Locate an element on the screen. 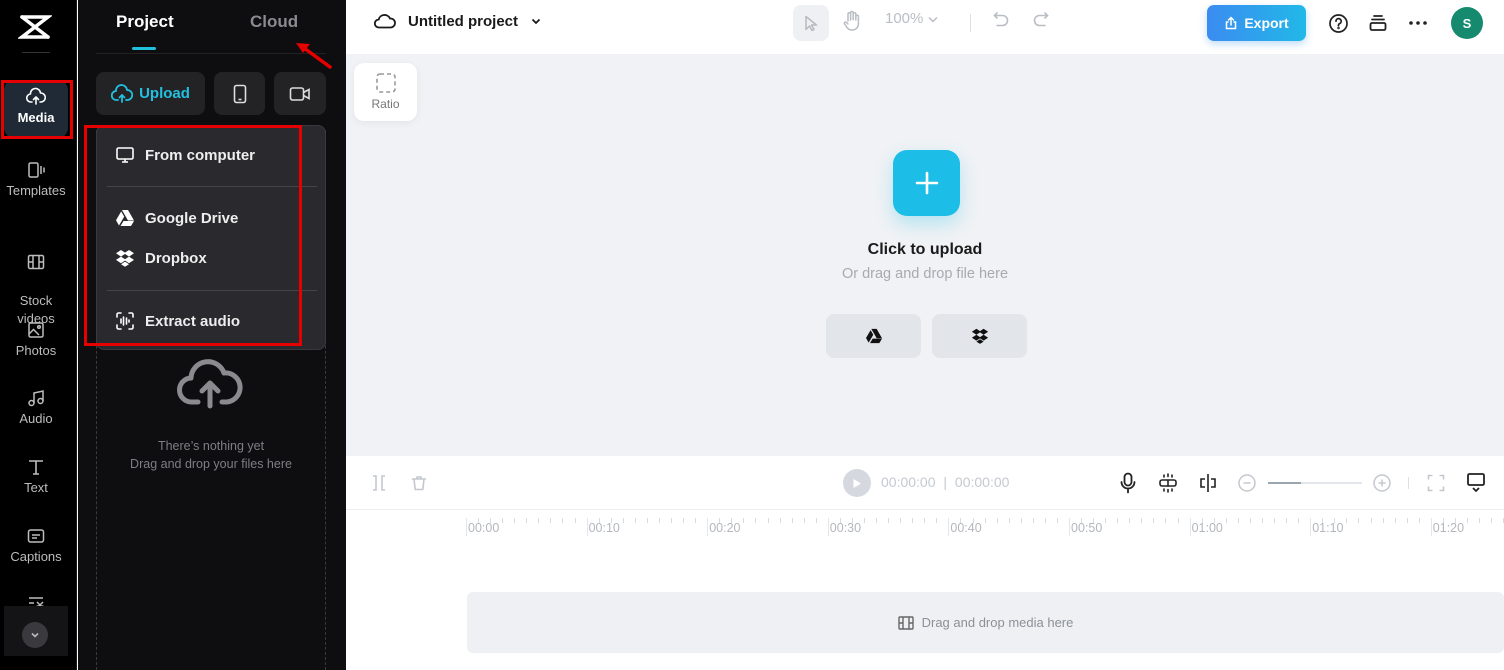 This screenshot has height=670, width=1504. ruler-label: 01:10 is located at coordinates (1328, 528).